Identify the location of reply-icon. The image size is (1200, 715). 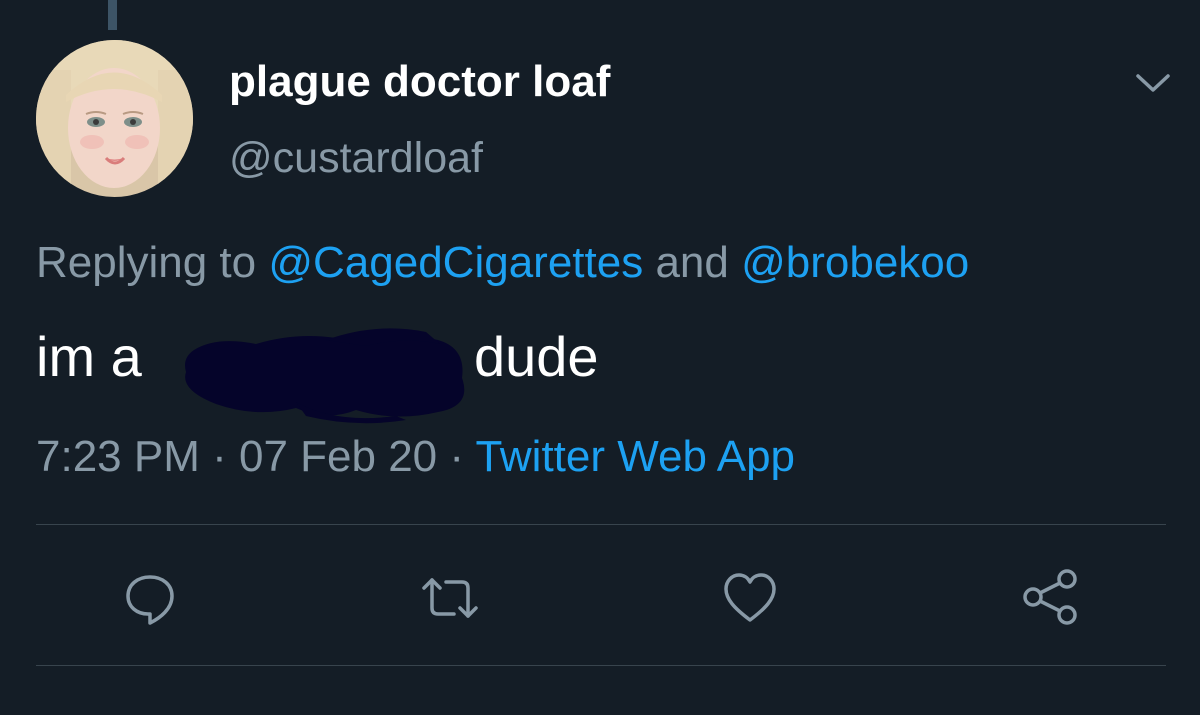
(150, 600).